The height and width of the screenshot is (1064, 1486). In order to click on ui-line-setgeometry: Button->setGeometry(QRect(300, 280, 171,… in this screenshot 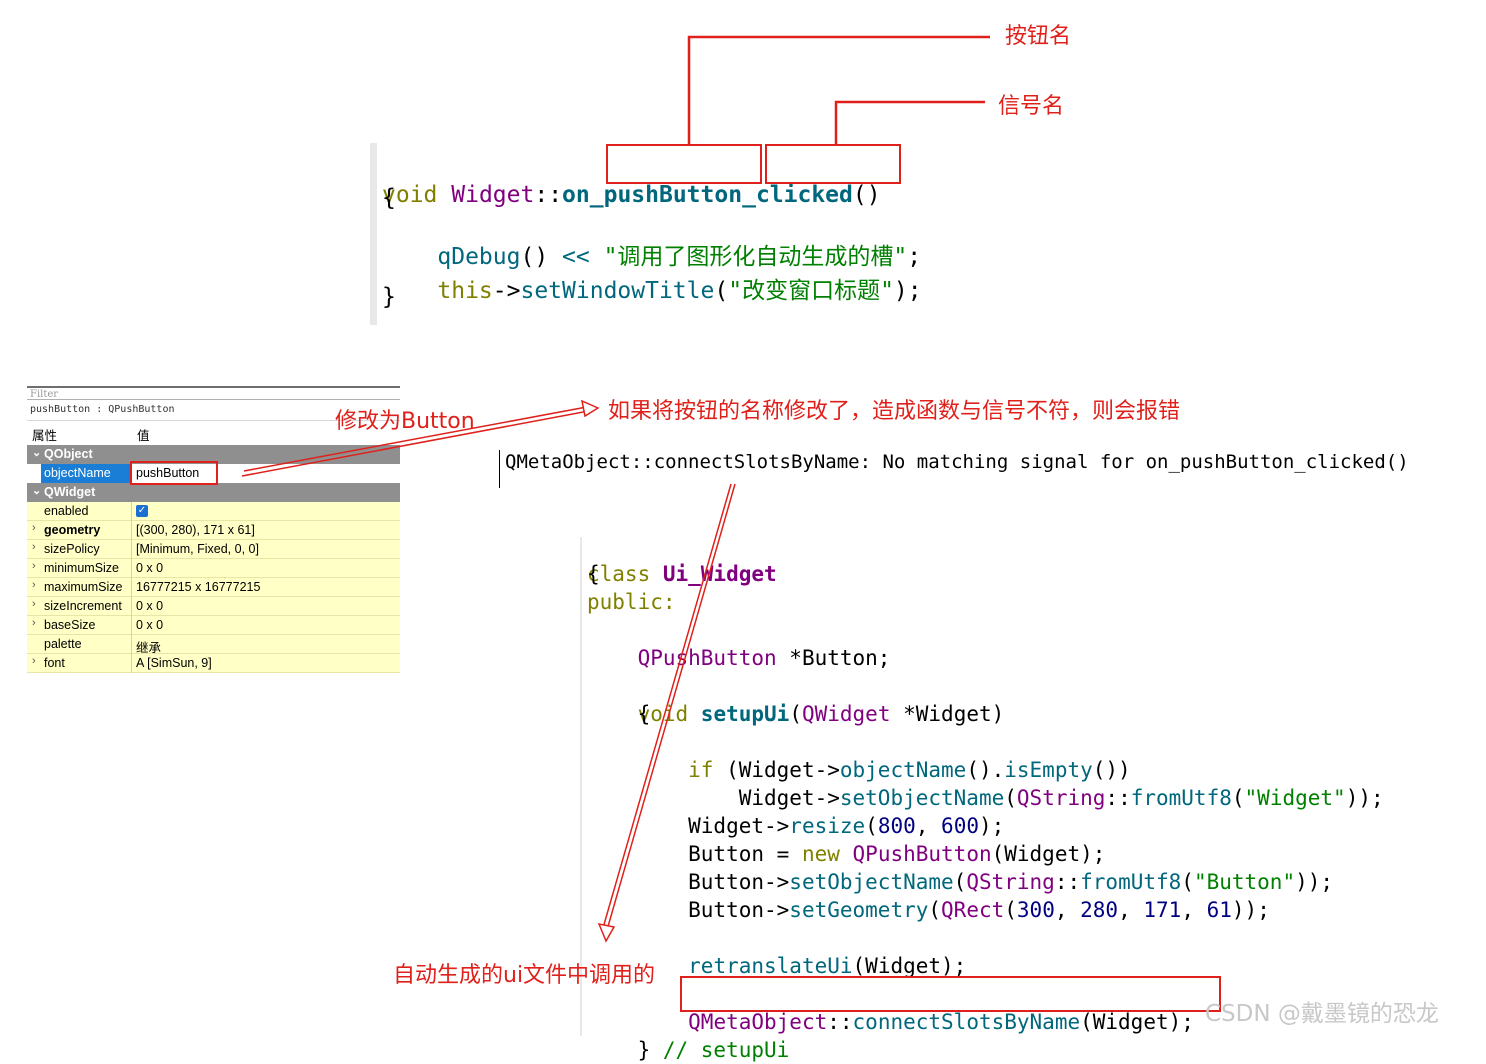, I will do `click(928, 896)`.